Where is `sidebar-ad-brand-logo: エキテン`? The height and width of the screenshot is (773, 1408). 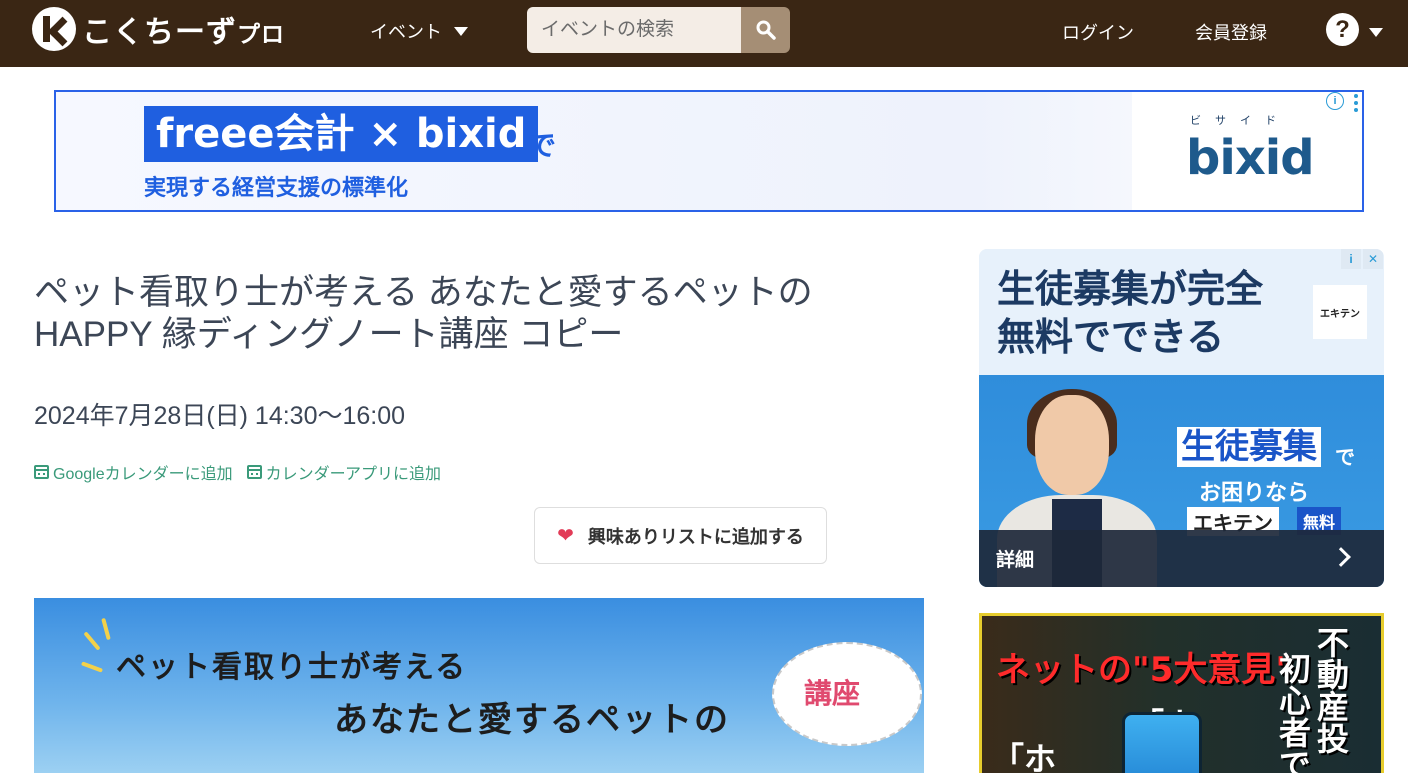 sidebar-ad-brand-logo: エキテン is located at coordinates (1340, 312).